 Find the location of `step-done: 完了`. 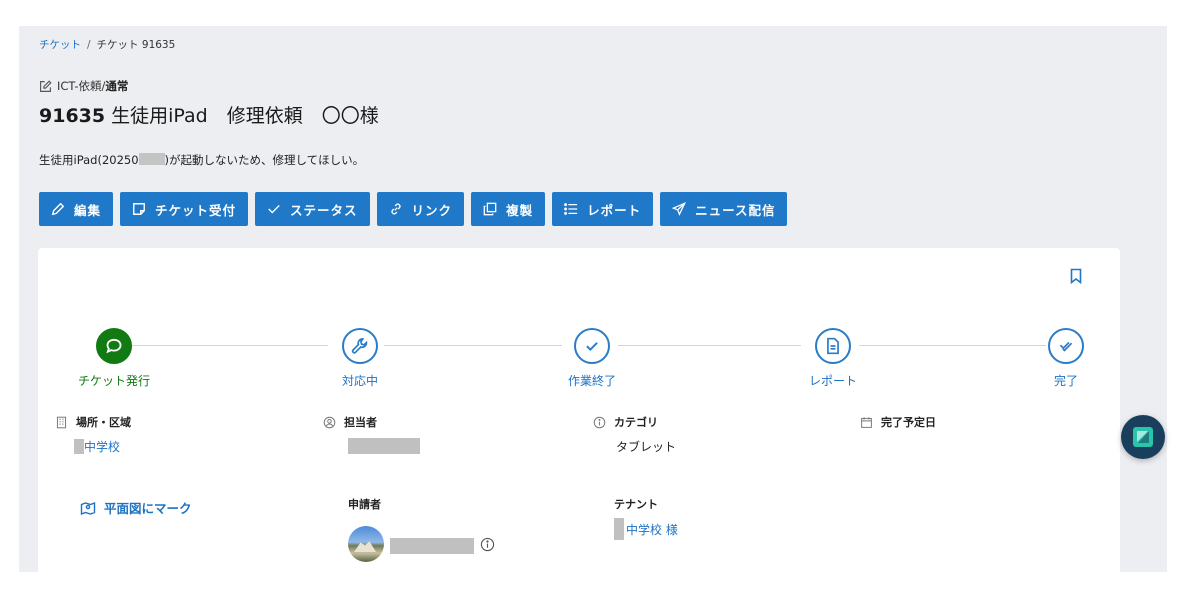

step-done: 完了 is located at coordinates (1066, 358).